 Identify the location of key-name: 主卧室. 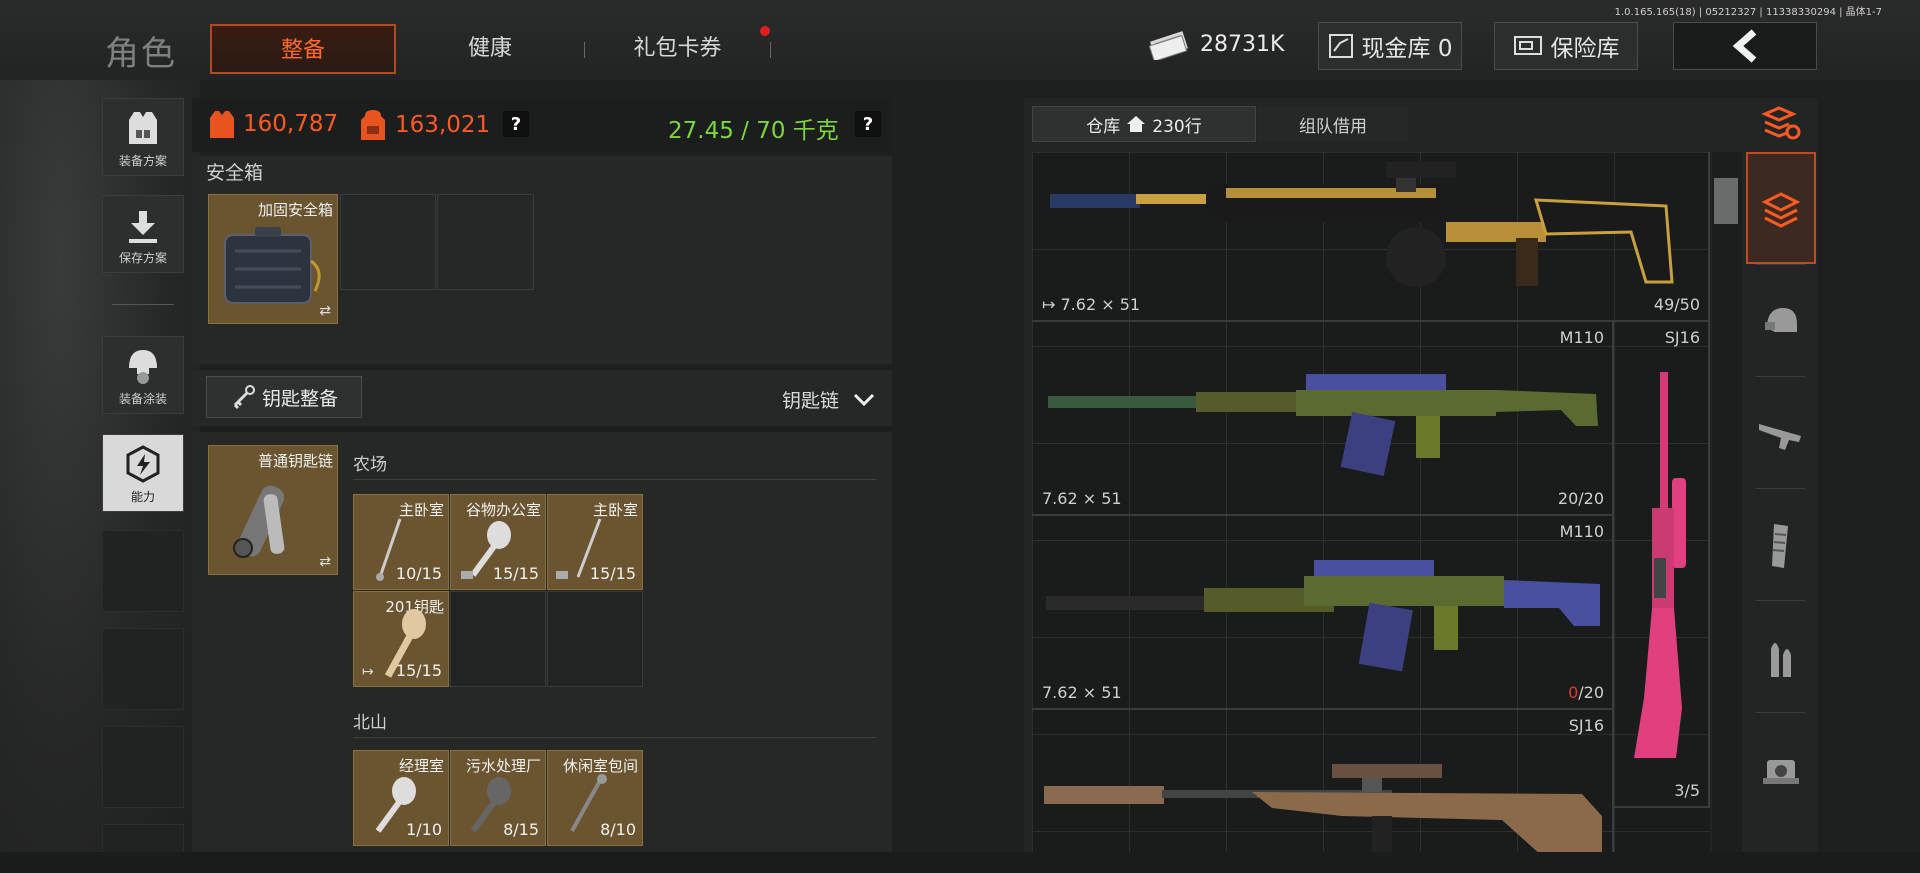
(421, 510).